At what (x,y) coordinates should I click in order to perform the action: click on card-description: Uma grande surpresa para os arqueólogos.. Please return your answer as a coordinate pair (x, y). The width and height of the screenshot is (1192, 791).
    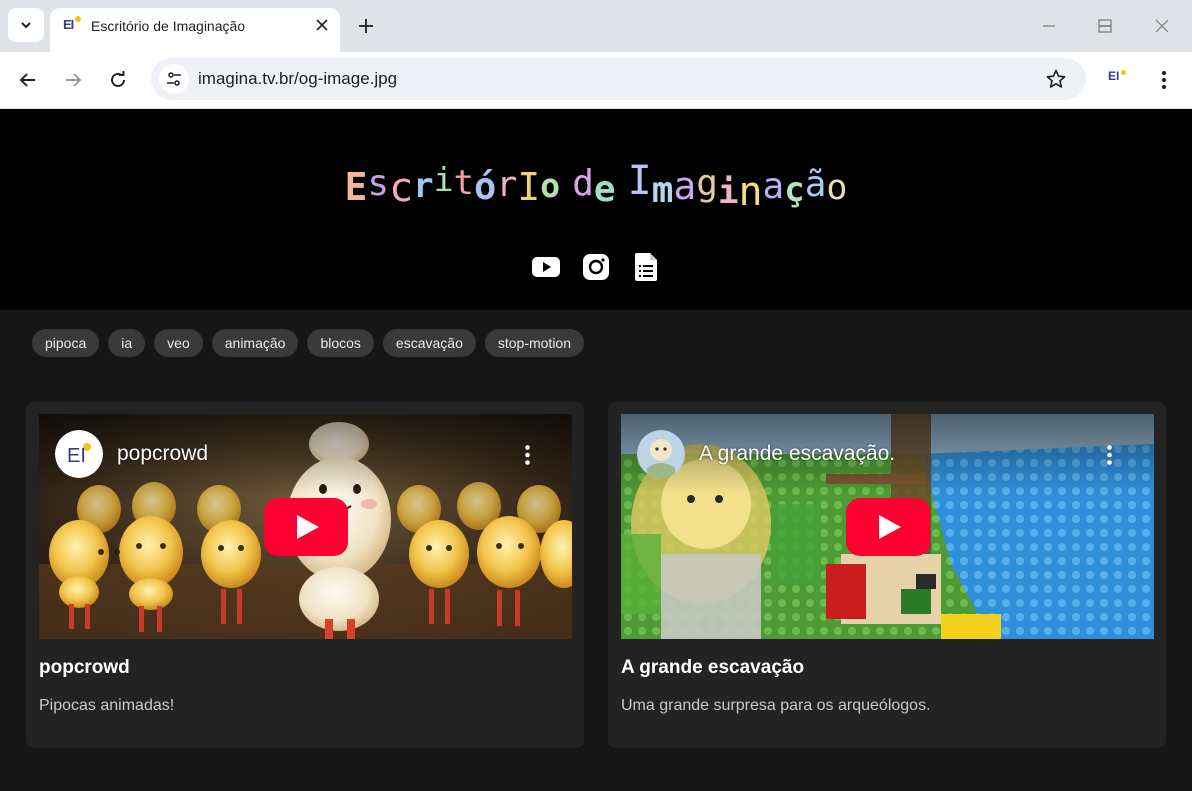
    Looking at the image, I should click on (776, 705).